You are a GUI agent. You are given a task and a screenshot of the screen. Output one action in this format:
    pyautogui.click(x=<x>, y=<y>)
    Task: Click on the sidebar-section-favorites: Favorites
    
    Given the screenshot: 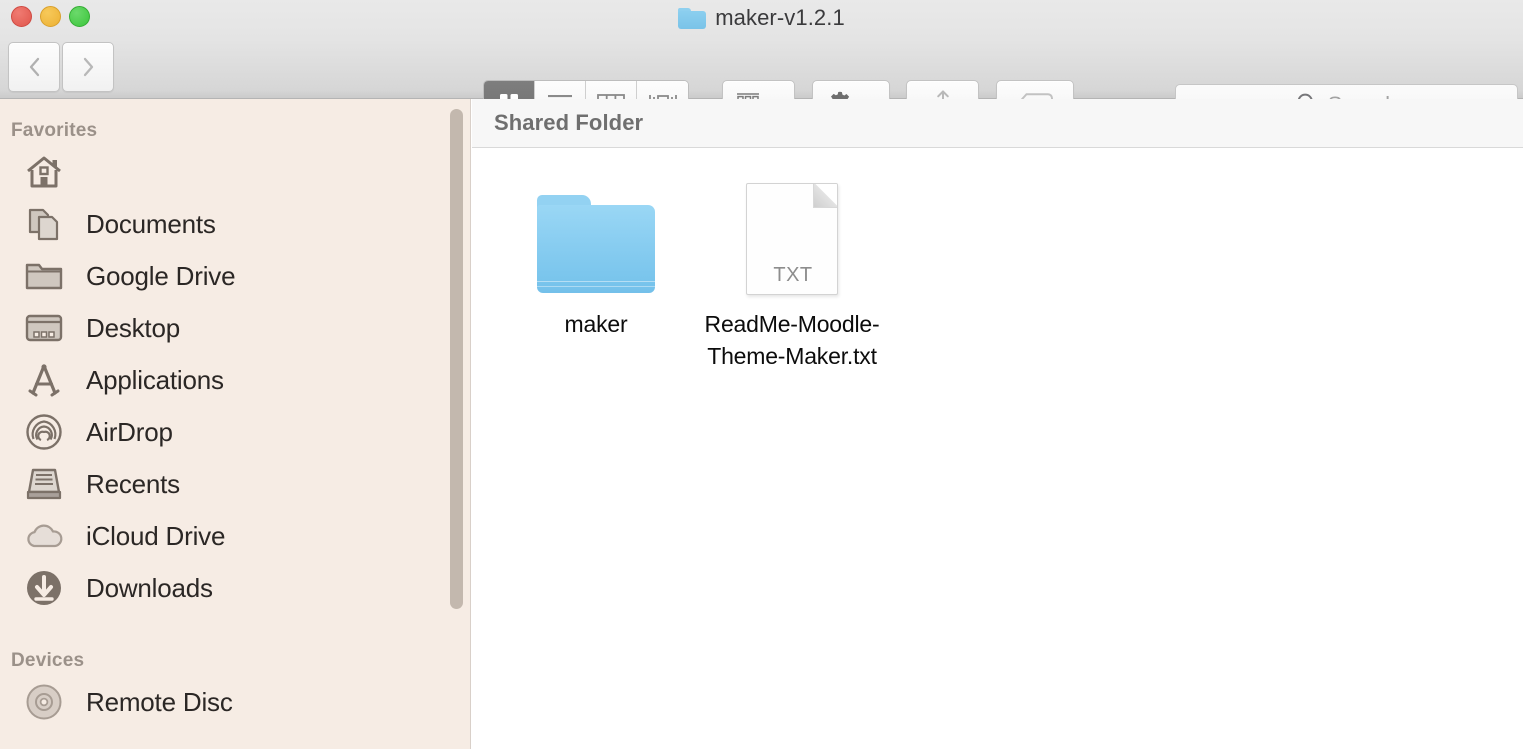 What is the action you would take?
    pyautogui.click(x=54, y=130)
    